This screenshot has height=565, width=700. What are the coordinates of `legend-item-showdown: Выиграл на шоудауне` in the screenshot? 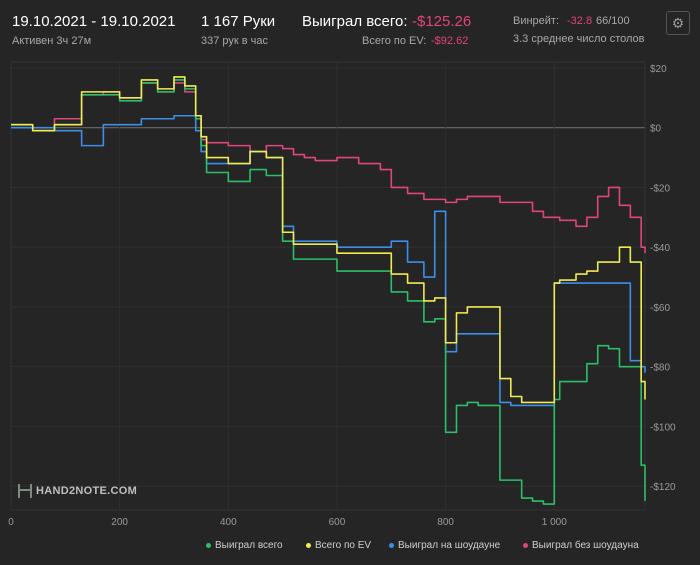 It's located at (444, 545).